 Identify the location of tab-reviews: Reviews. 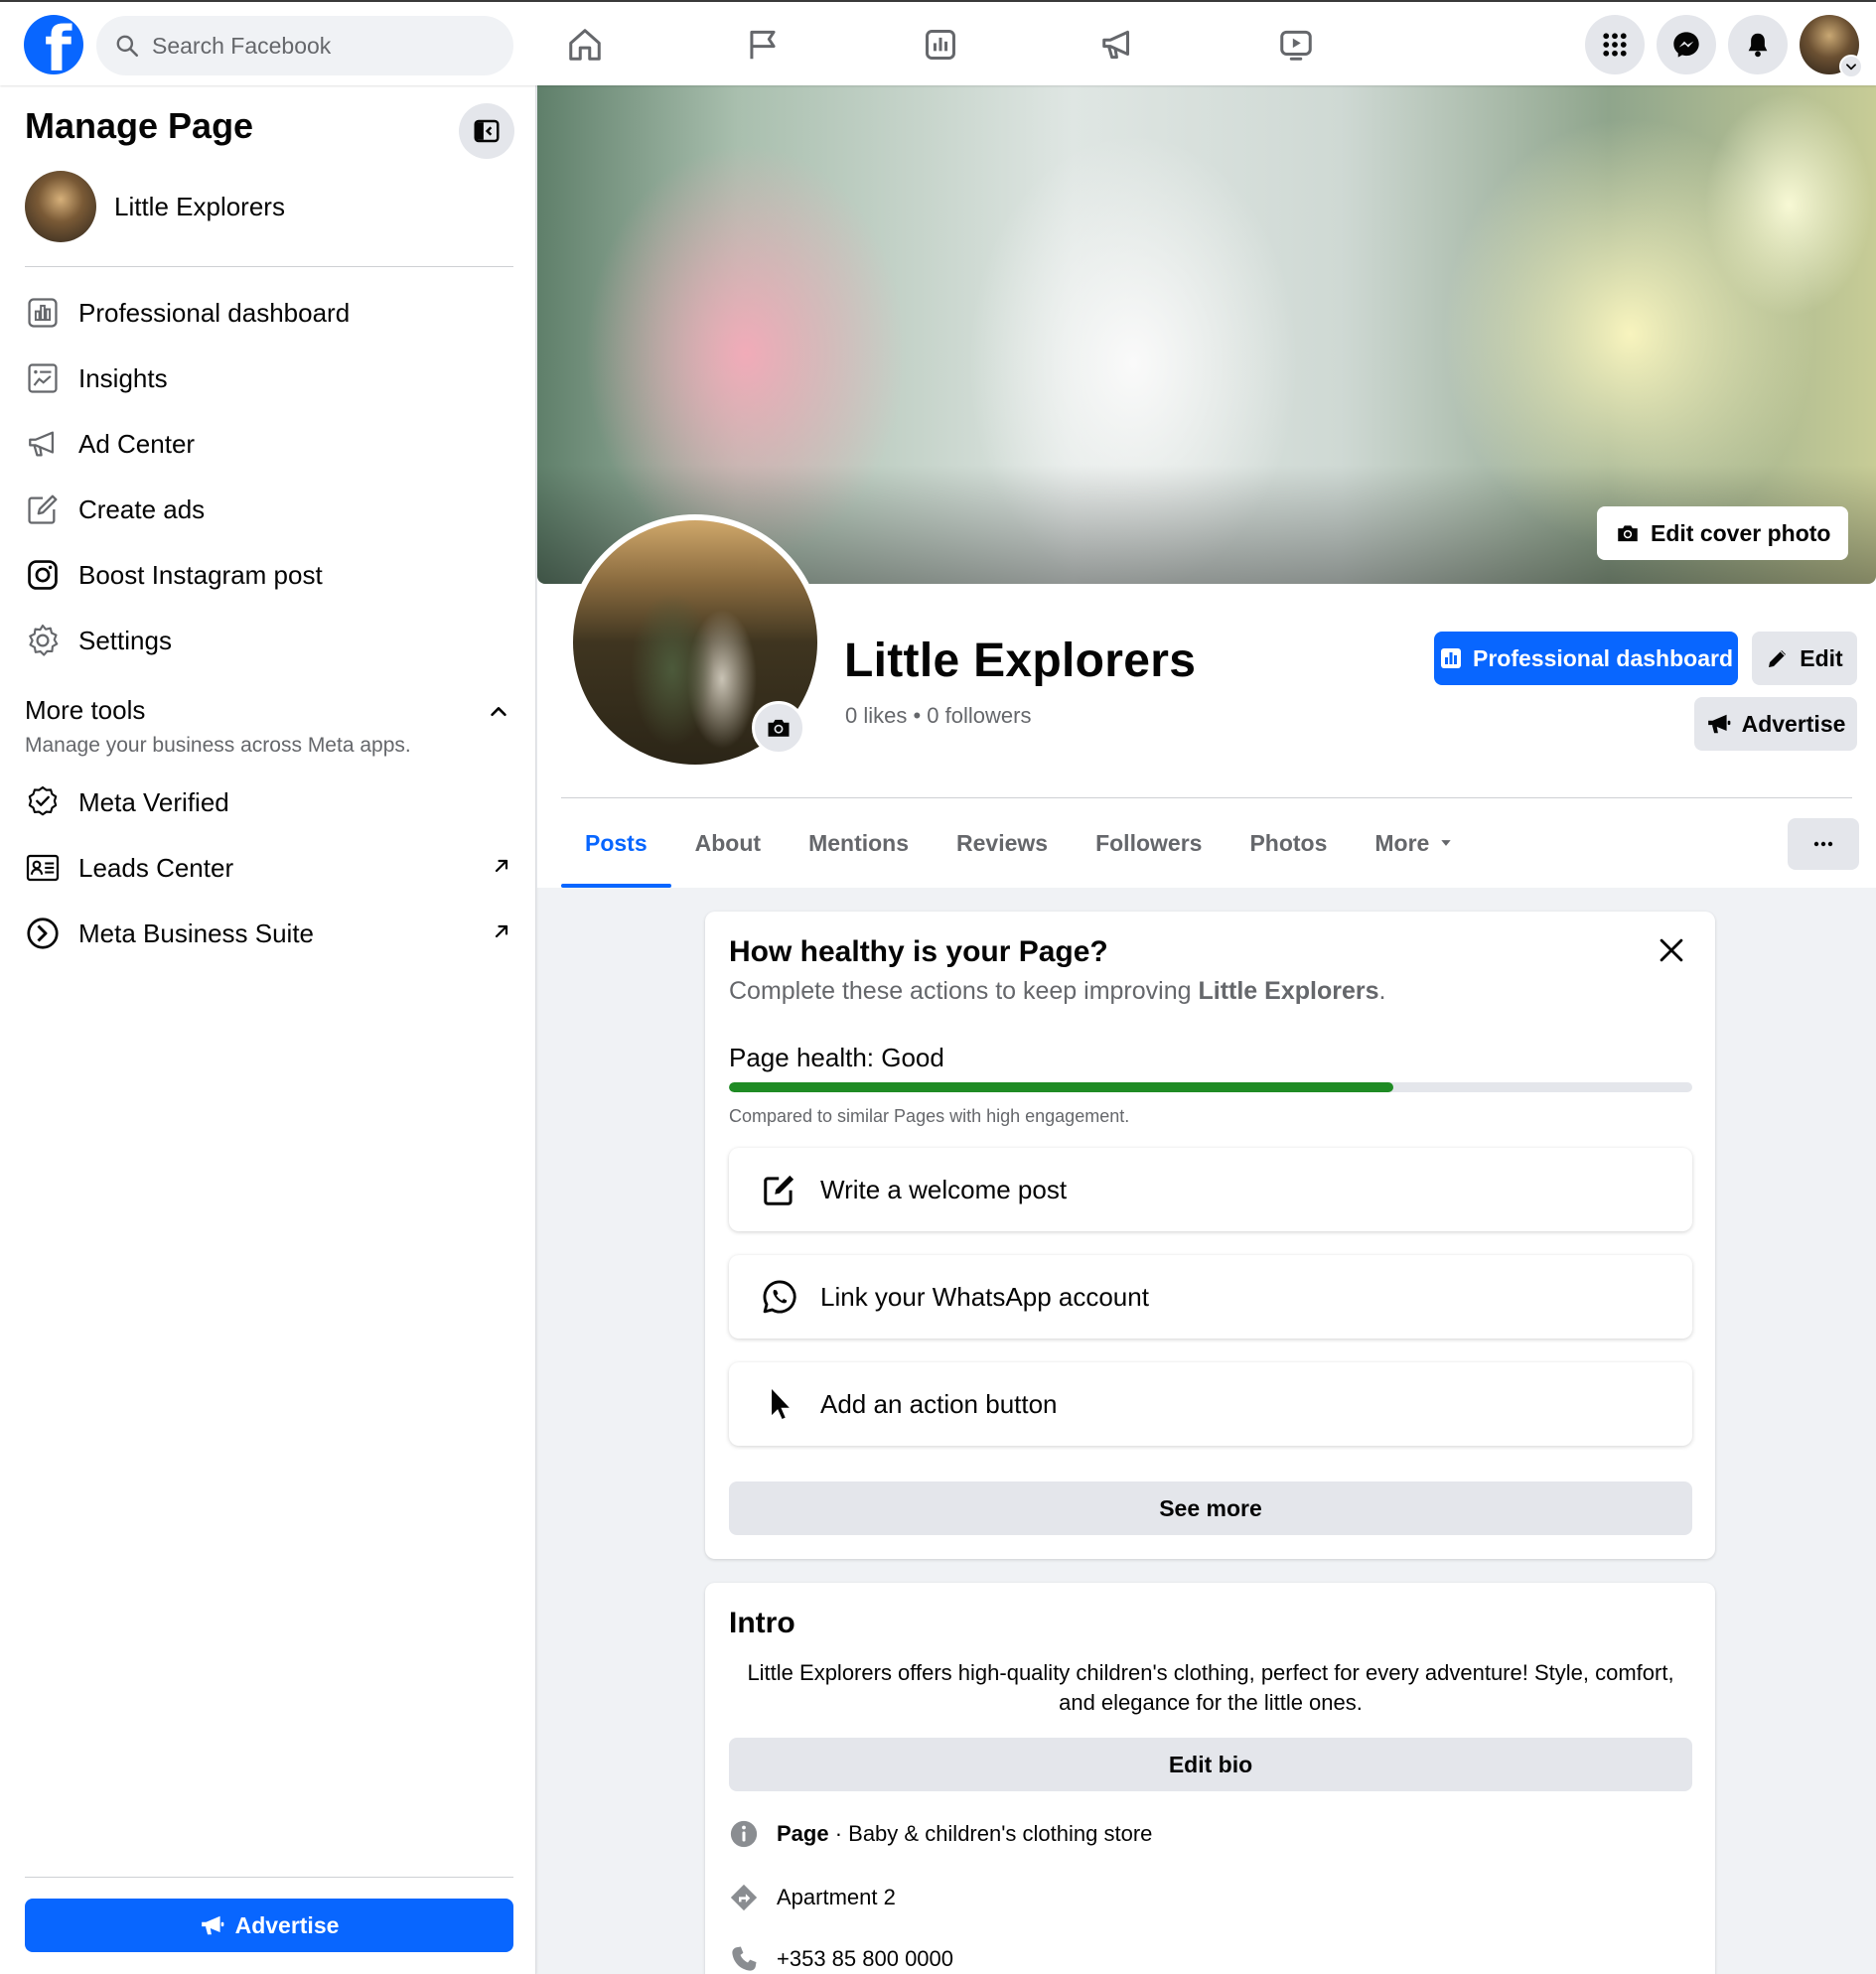
(1003, 843).